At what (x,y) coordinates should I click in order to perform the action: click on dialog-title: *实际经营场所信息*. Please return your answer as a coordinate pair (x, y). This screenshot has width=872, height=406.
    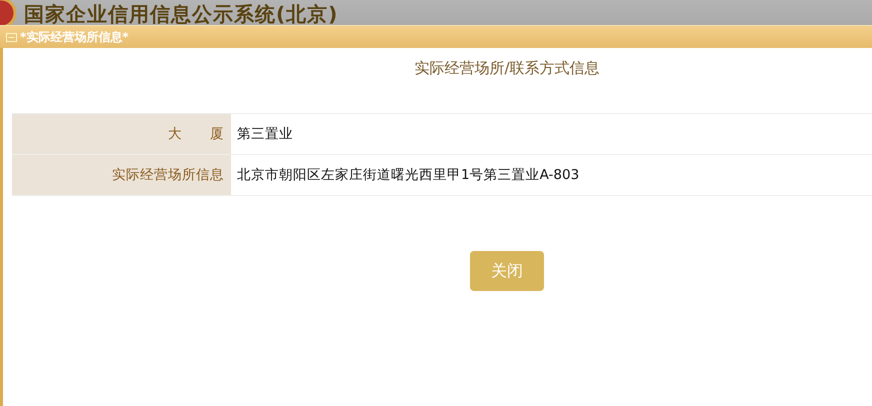
    Looking at the image, I should click on (74, 37).